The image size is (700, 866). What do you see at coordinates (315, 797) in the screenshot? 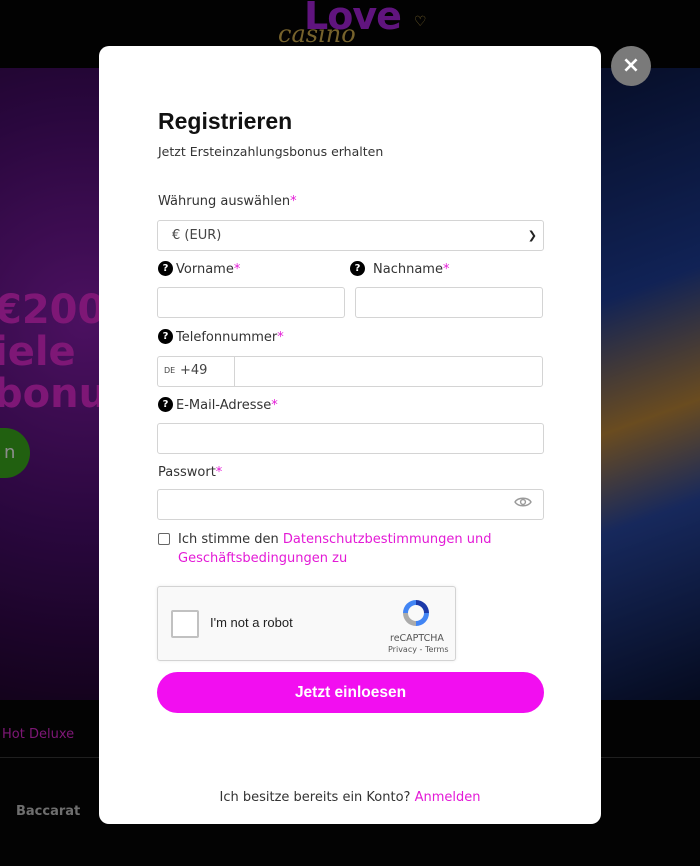
I see `login-prompt-text: Ich besitze bereits ein Konto?` at bounding box center [315, 797].